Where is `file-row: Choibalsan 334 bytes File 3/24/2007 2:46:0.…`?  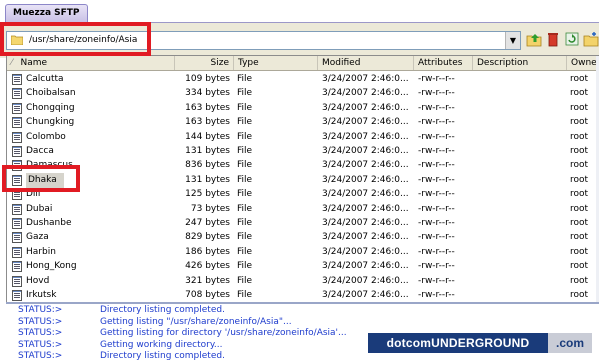 file-row: Choibalsan 334 bytes File 3/24/2007 2:46:0.… is located at coordinates (303, 93).